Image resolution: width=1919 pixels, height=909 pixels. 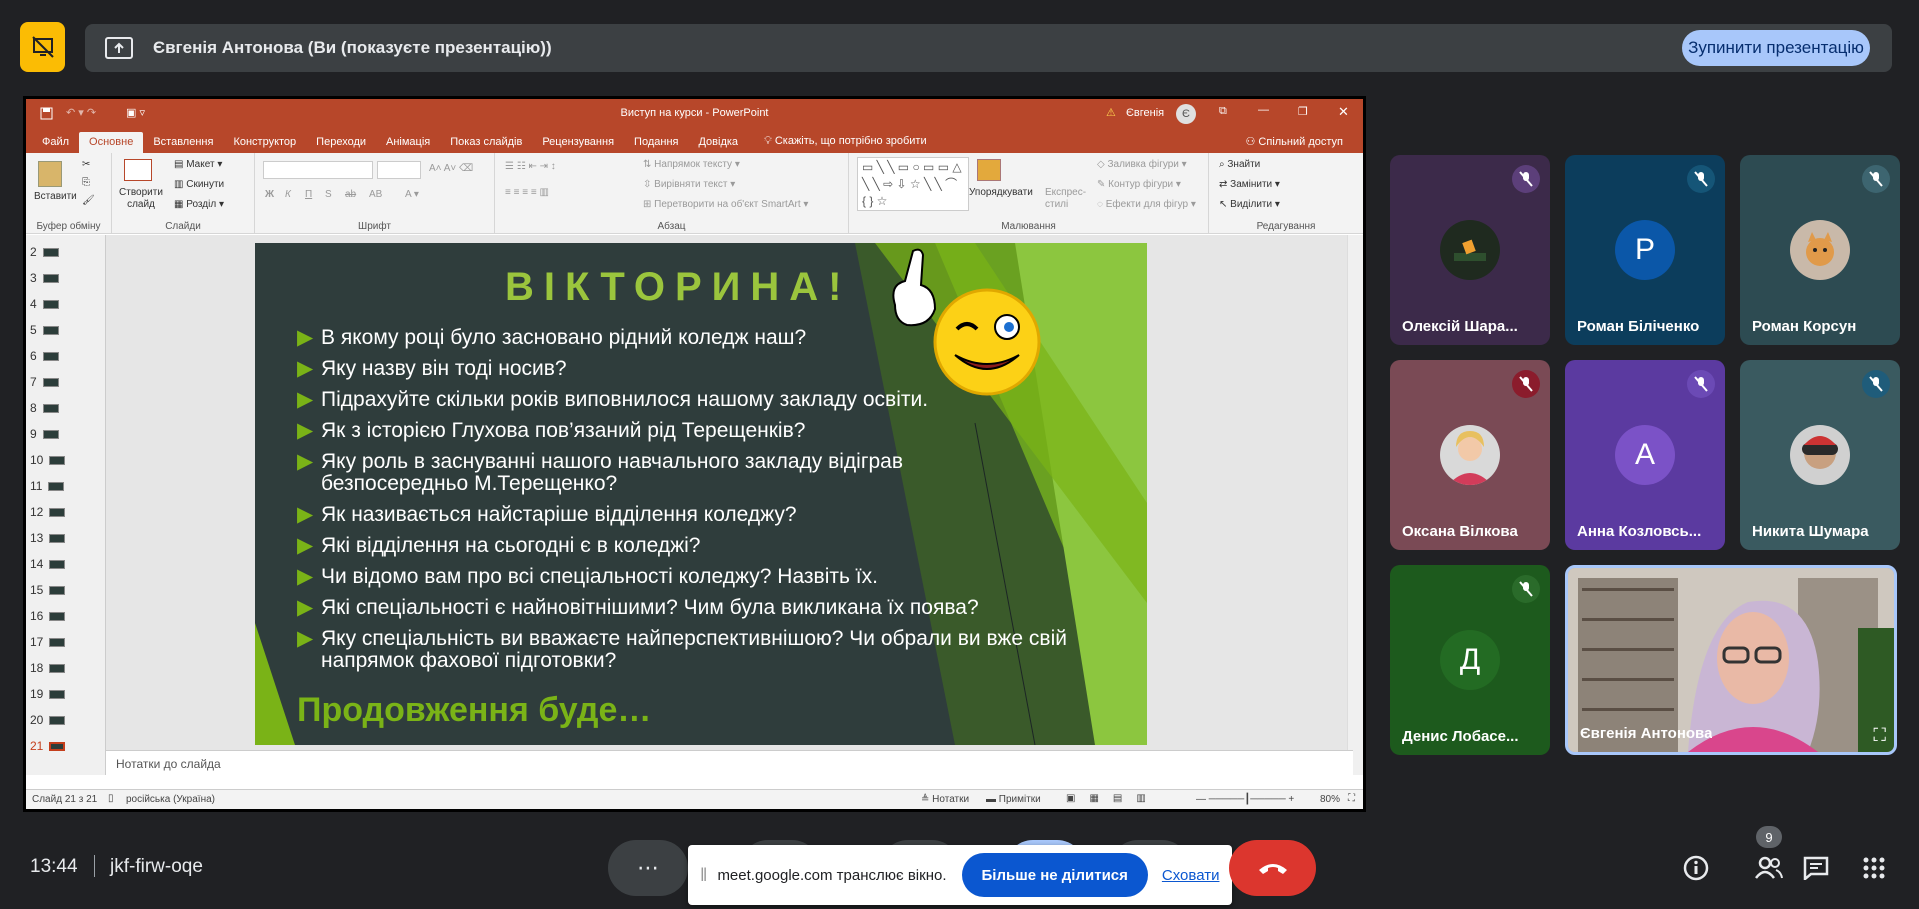 I want to click on thumbnail-item: 4, so click(x=44, y=304).